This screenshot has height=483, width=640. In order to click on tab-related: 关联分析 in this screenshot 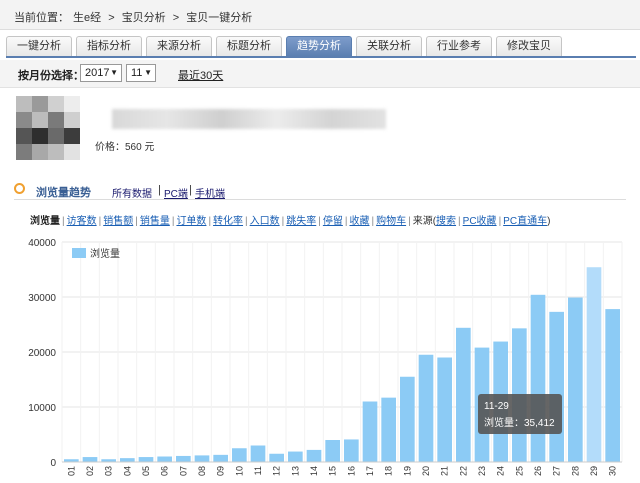, I will do `click(389, 46)`.